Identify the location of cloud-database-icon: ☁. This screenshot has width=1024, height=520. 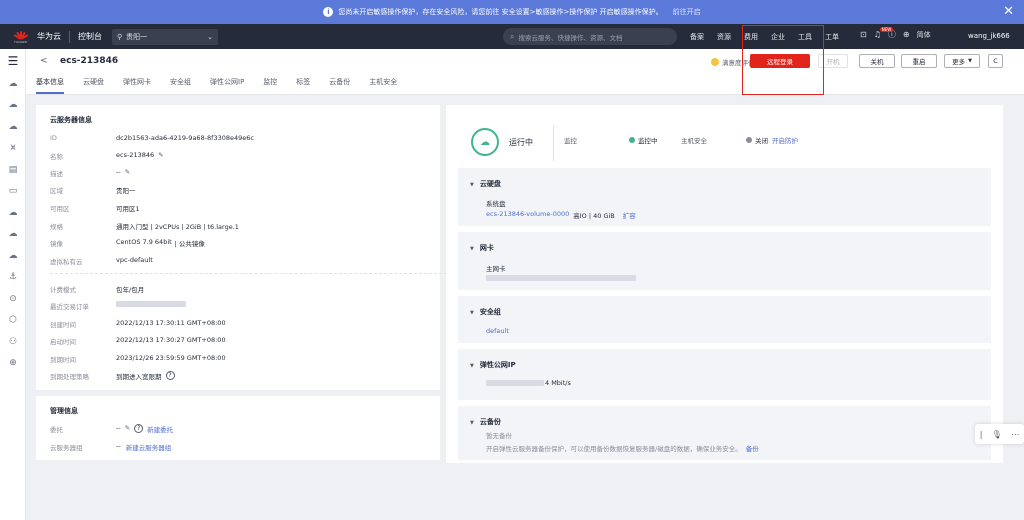
(13, 127).